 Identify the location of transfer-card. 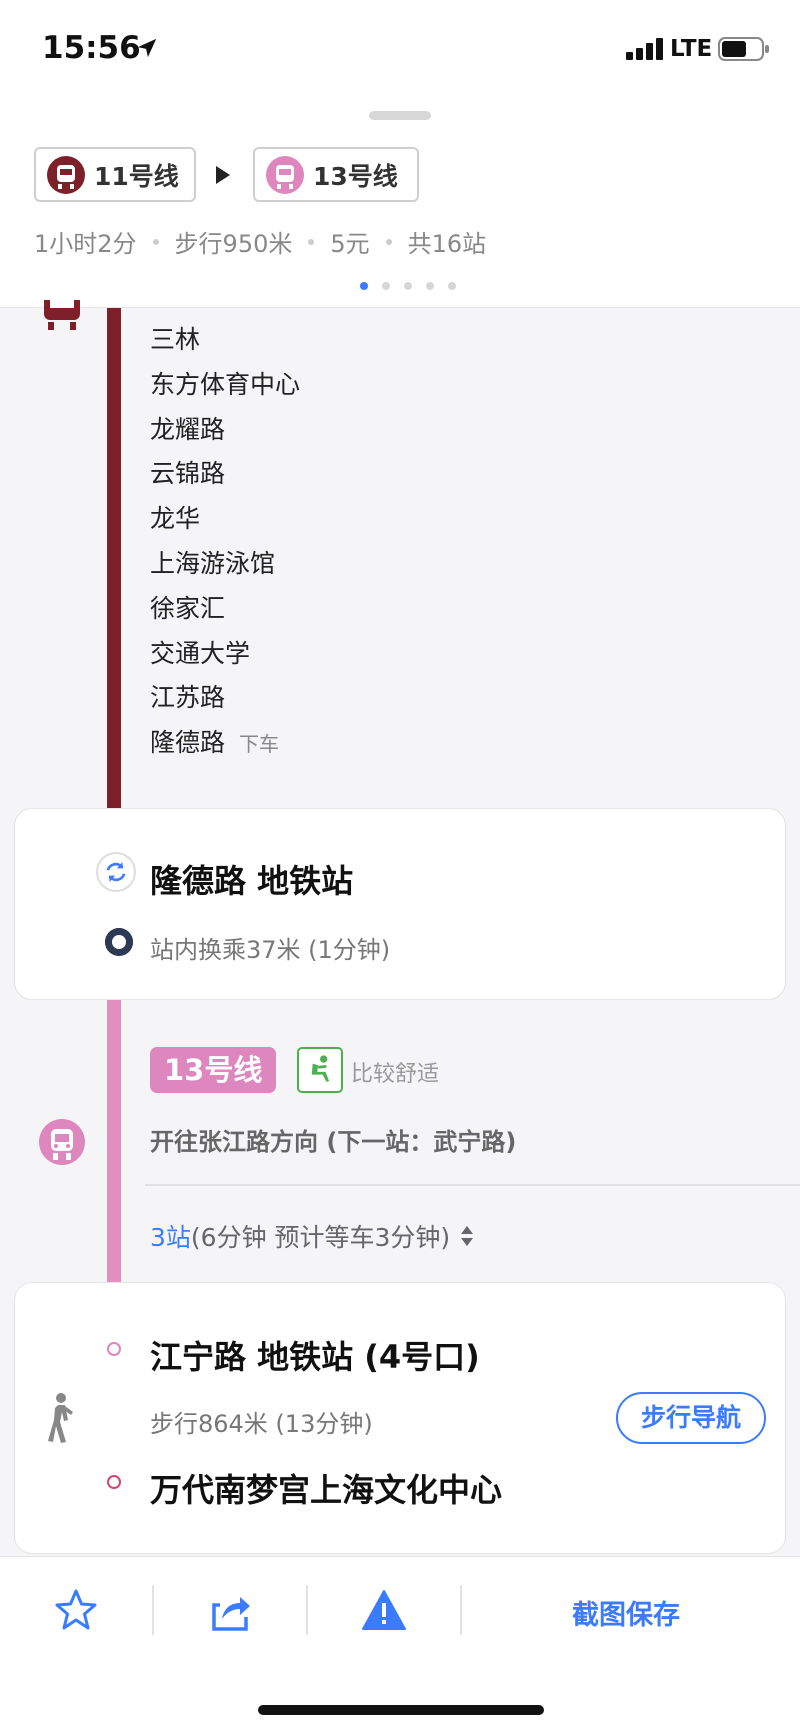
(400, 904).